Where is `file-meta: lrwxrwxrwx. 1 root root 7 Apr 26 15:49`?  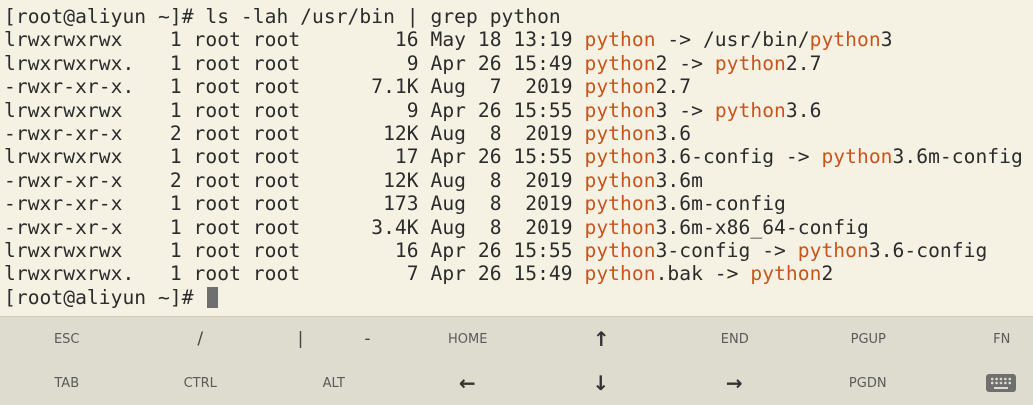 file-meta: lrwxrwxrwx. 1 root root 7 Apr 26 15:49 is located at coordinates (294, 274).